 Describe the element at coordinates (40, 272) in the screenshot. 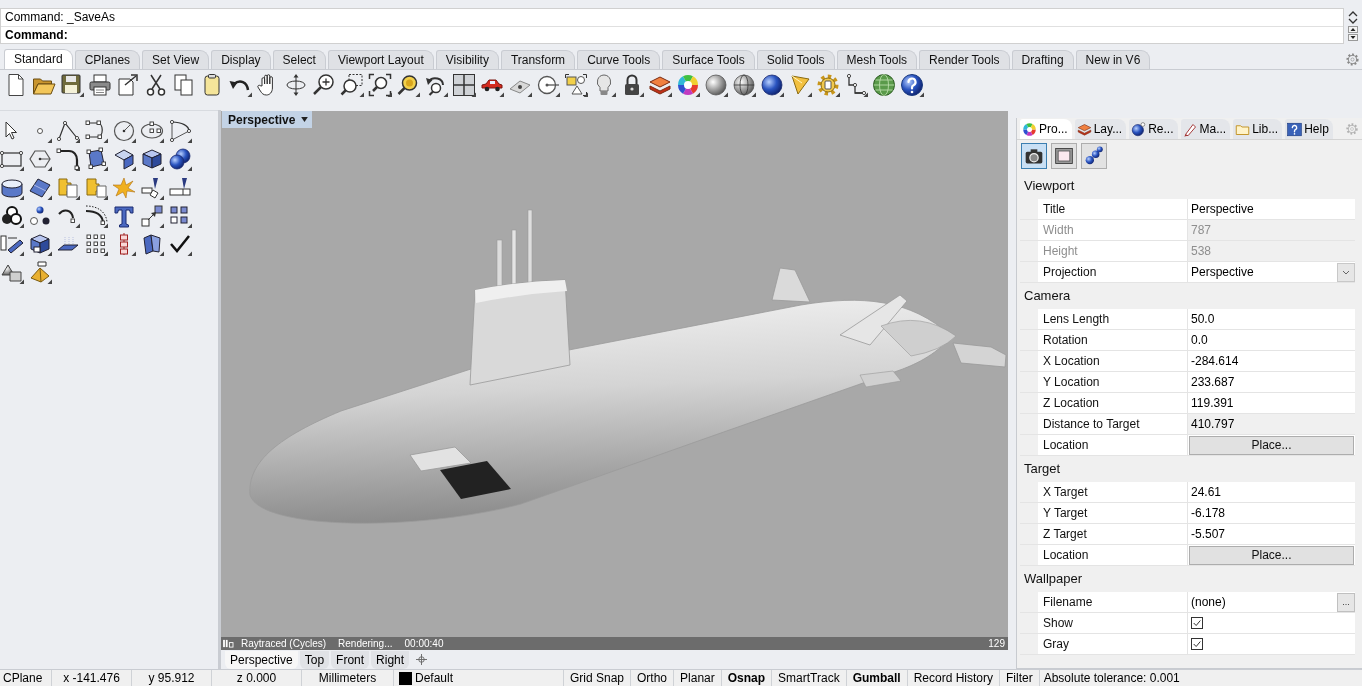

I see `pyramid-icon` at that location.